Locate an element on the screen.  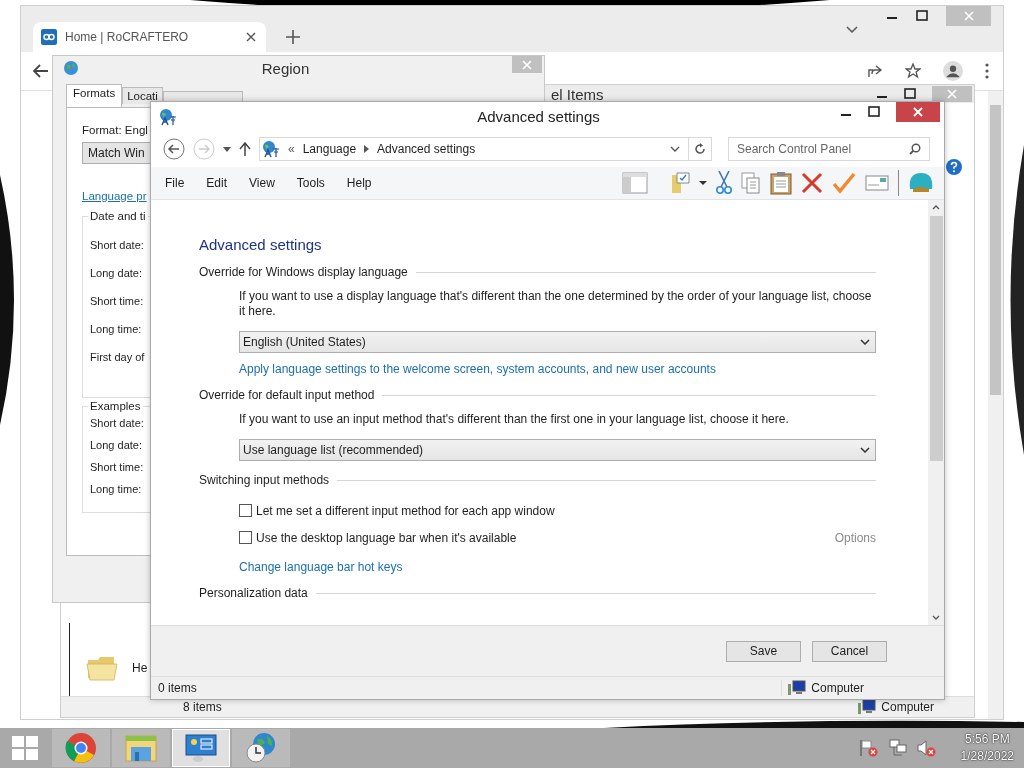
menu-item: File is located at coordinates (175, 183).